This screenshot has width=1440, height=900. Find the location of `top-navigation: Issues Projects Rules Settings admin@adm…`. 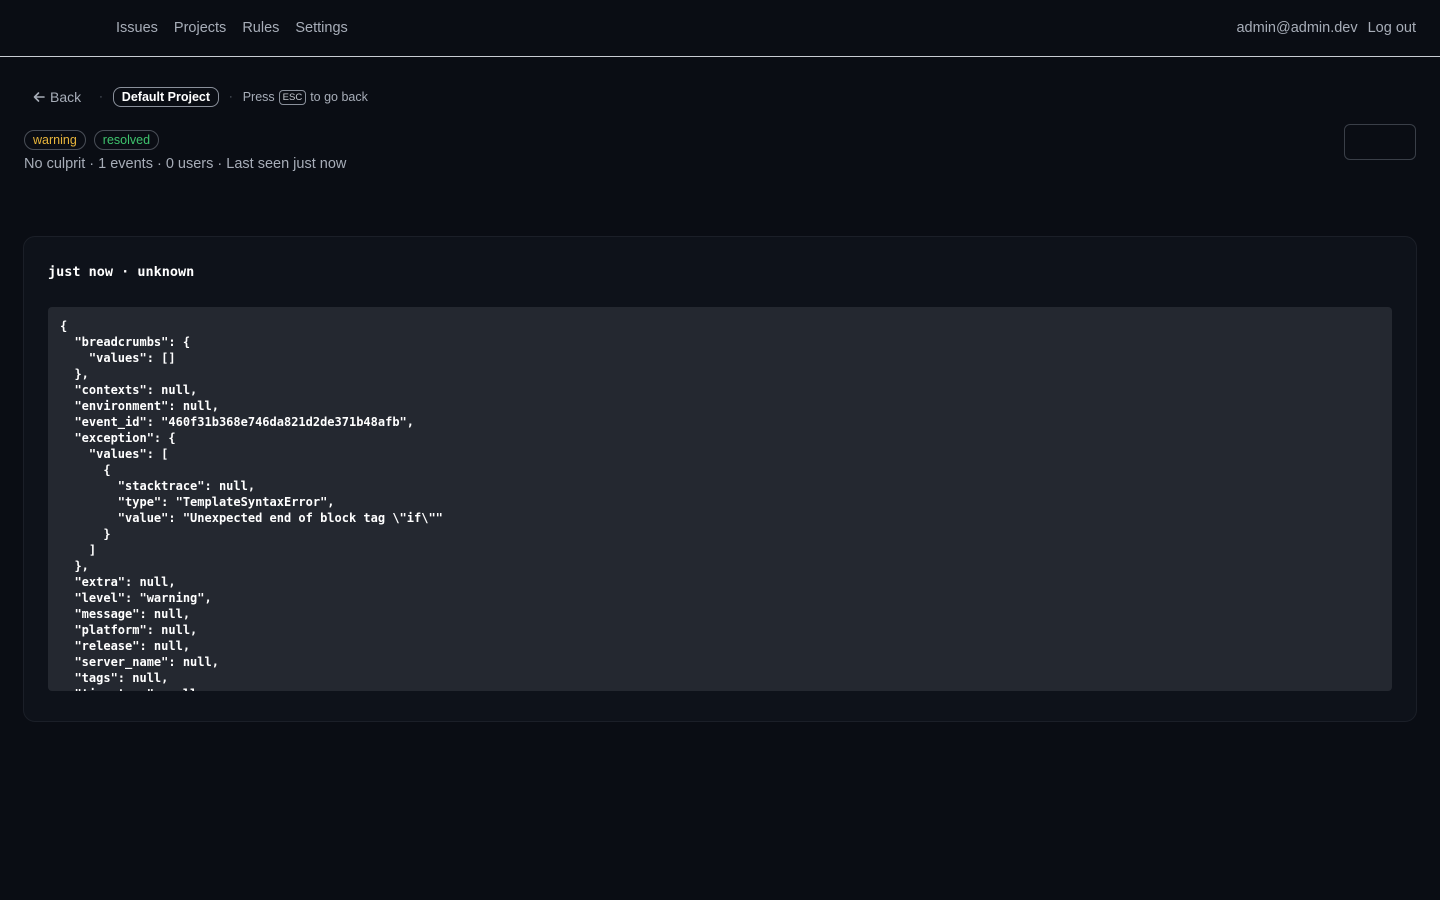

top-navigation: Issues Projects Rules Settings admin@adm… is located at coordinates (720, 28).